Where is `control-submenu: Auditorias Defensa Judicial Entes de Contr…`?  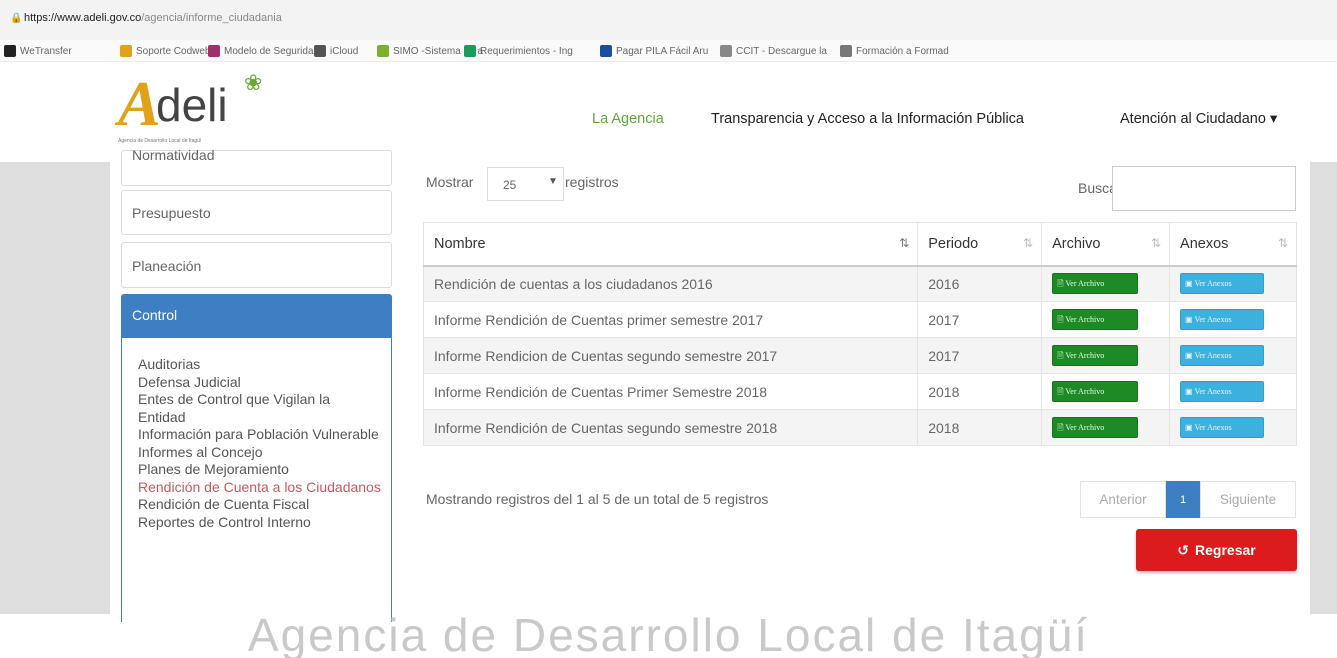
control-submenu: Auditorias Defensa Judicial Entes de Contr… is located at coordinates (256, 483).